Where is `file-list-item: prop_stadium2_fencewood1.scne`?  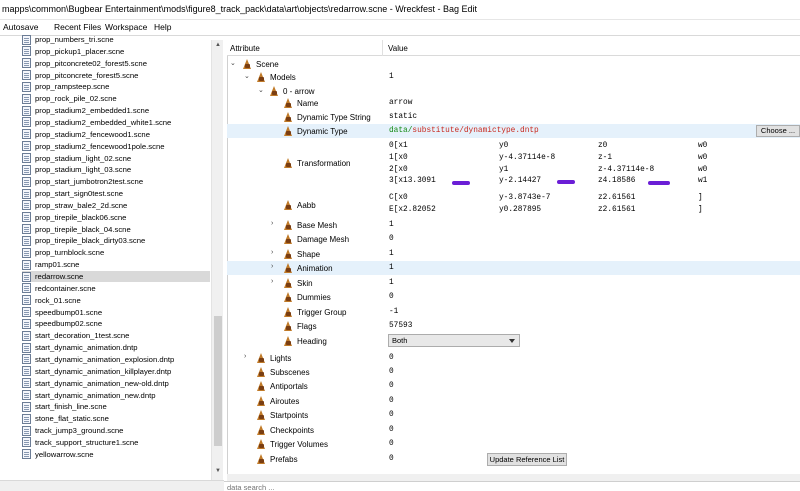 file-list-item: prop_stadium2_fencewood1.scne is located at coordinates (116, 134).